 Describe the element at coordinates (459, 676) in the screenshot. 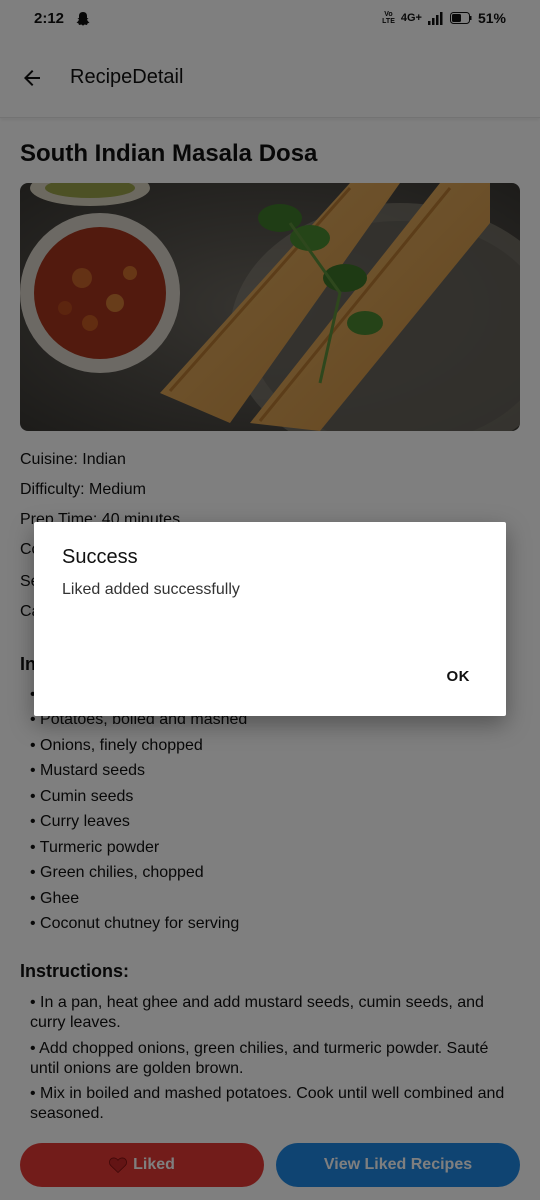

I see `dialog-ok-button: OK` at that location.